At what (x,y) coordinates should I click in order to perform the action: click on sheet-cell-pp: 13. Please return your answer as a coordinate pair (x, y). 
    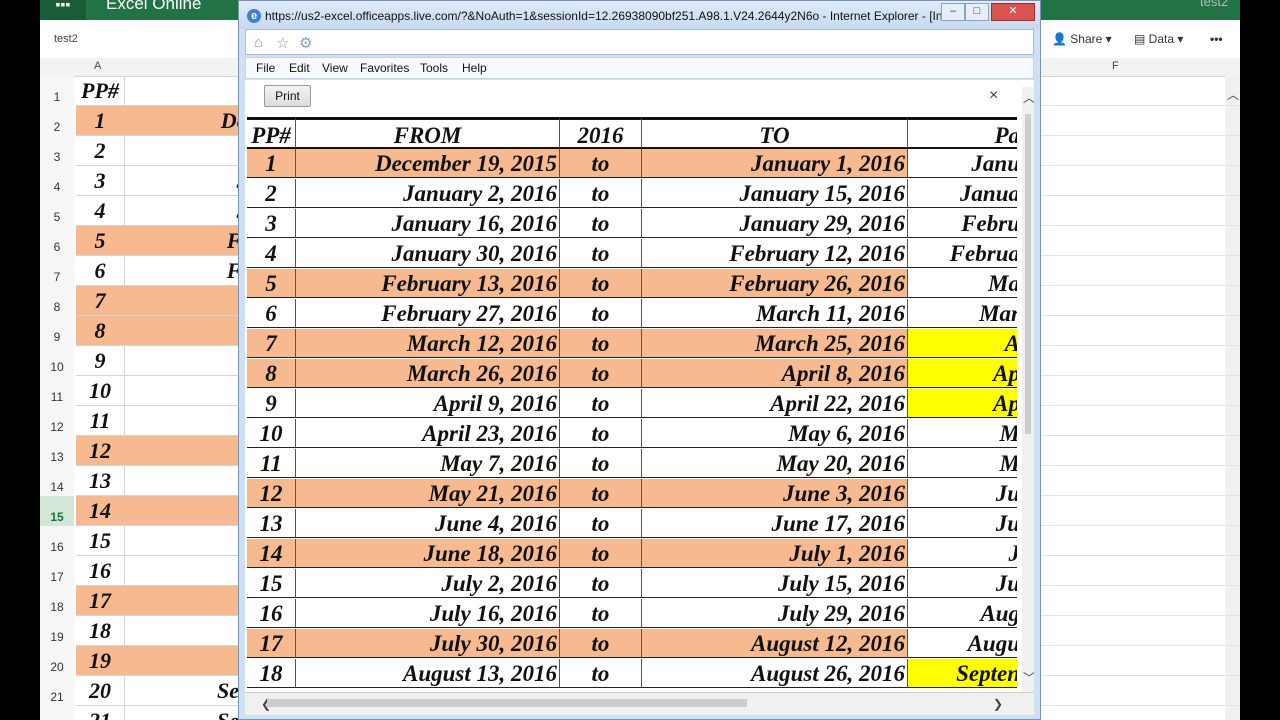
    Looking at the image, I should click on (100, 481).